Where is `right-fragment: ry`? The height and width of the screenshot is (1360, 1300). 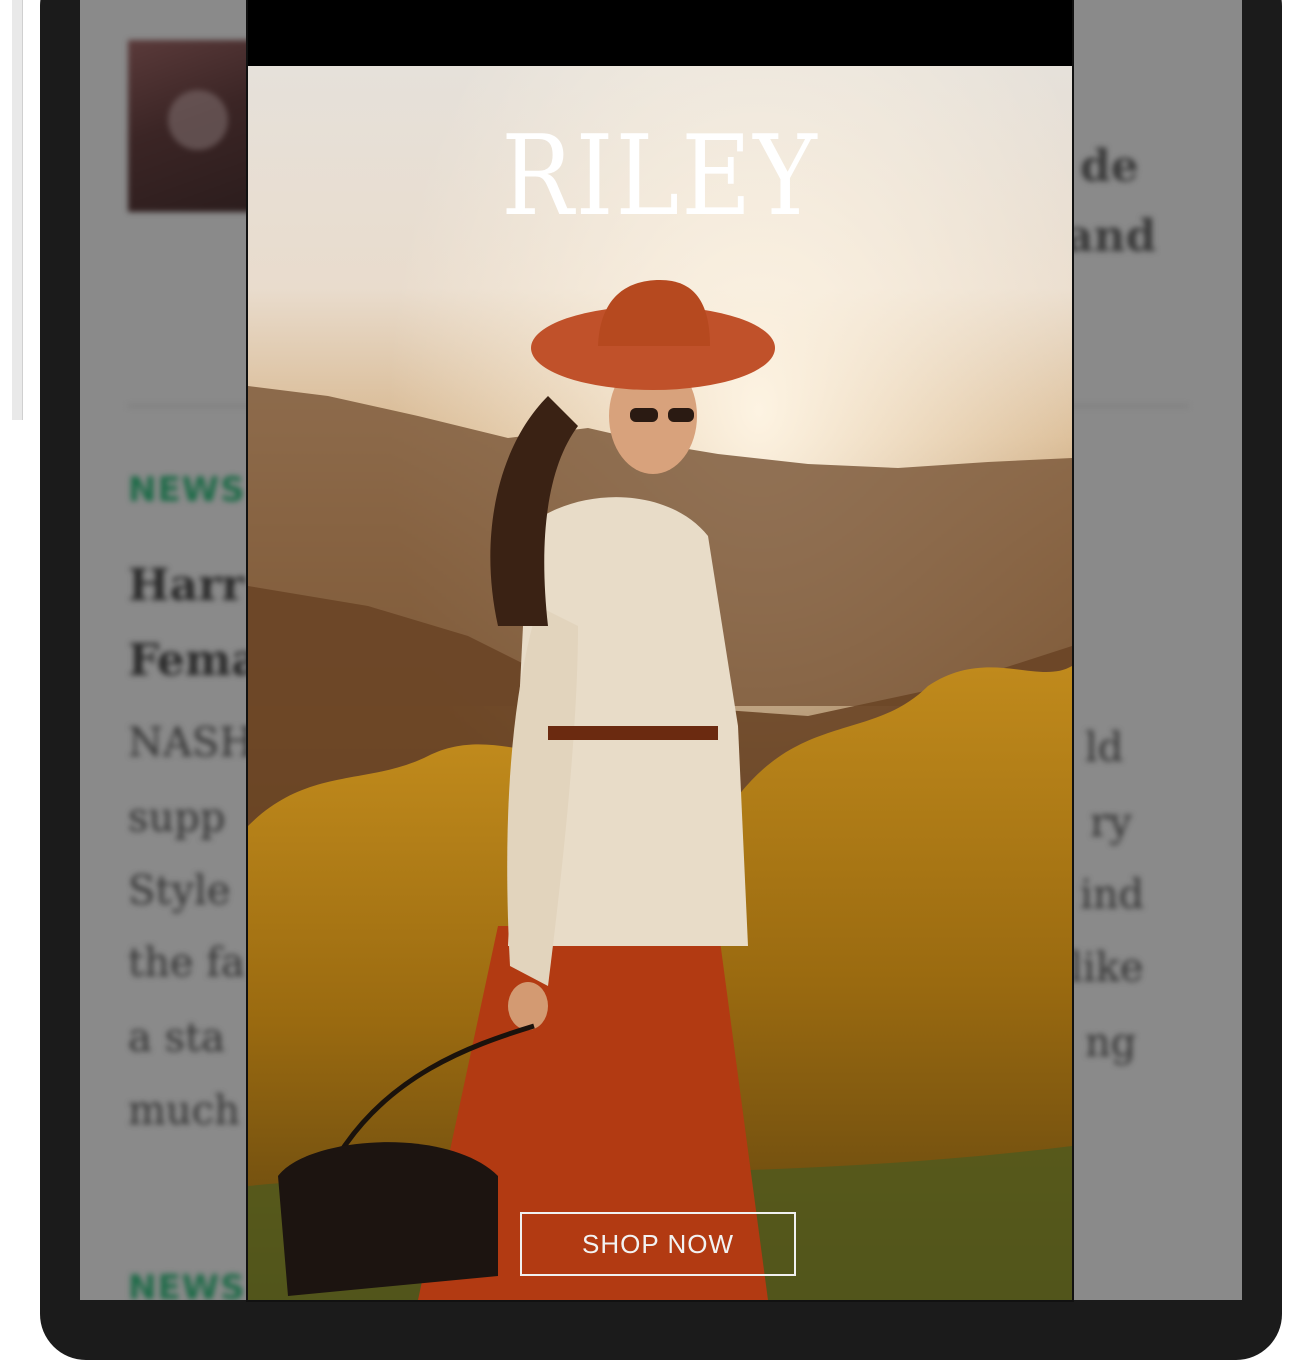 right-fragment: ry is located at coordinates (1111, 823).